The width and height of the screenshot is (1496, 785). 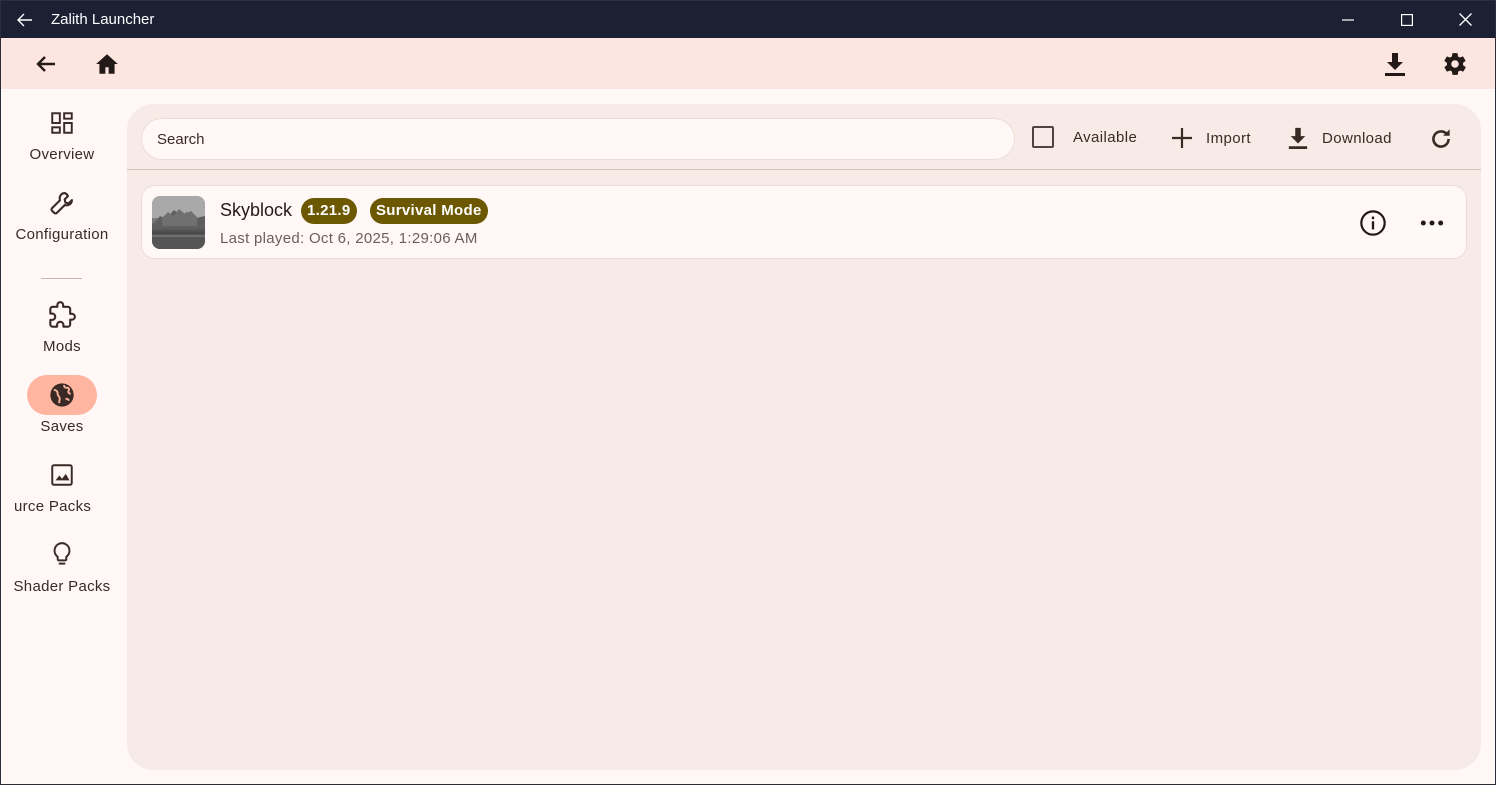 I want to click on puzzle-icon, so click(x=62, y=314).